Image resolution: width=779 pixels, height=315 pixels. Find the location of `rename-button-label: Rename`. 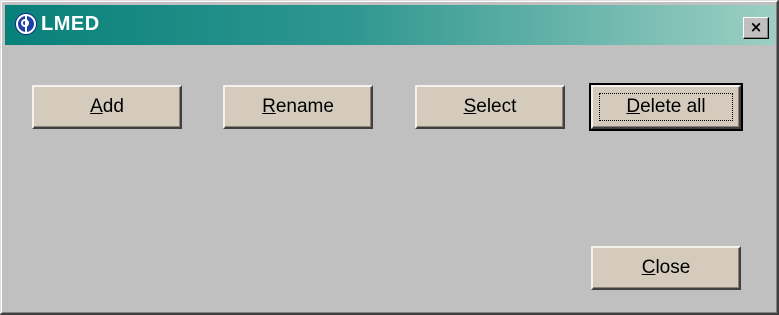

rename-button-label: Rename is located at coordinates (298, 106).